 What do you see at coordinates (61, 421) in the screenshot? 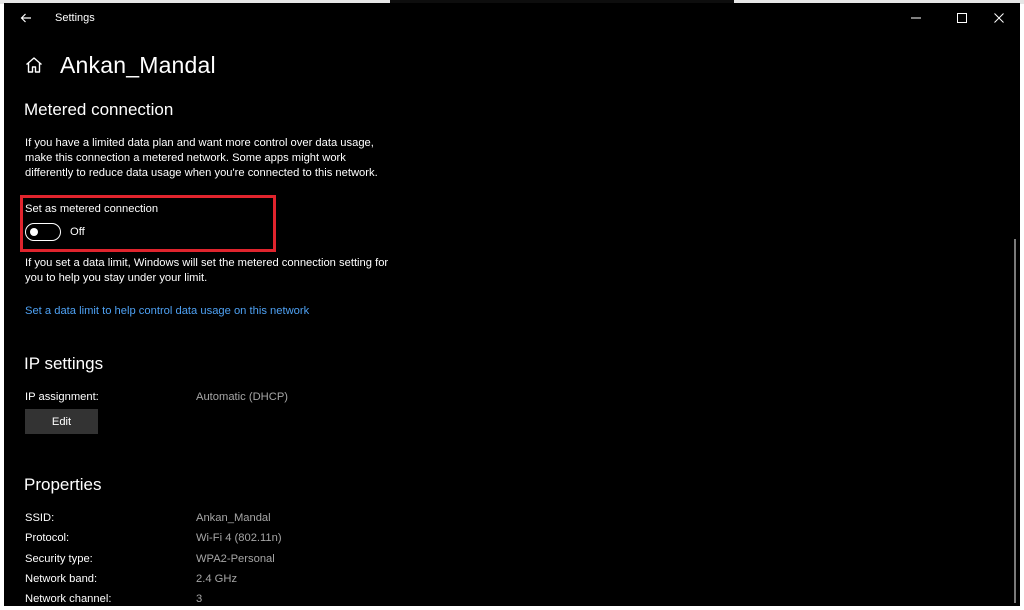
I see `edit-button: Edit` at bounding box center [61, 421].